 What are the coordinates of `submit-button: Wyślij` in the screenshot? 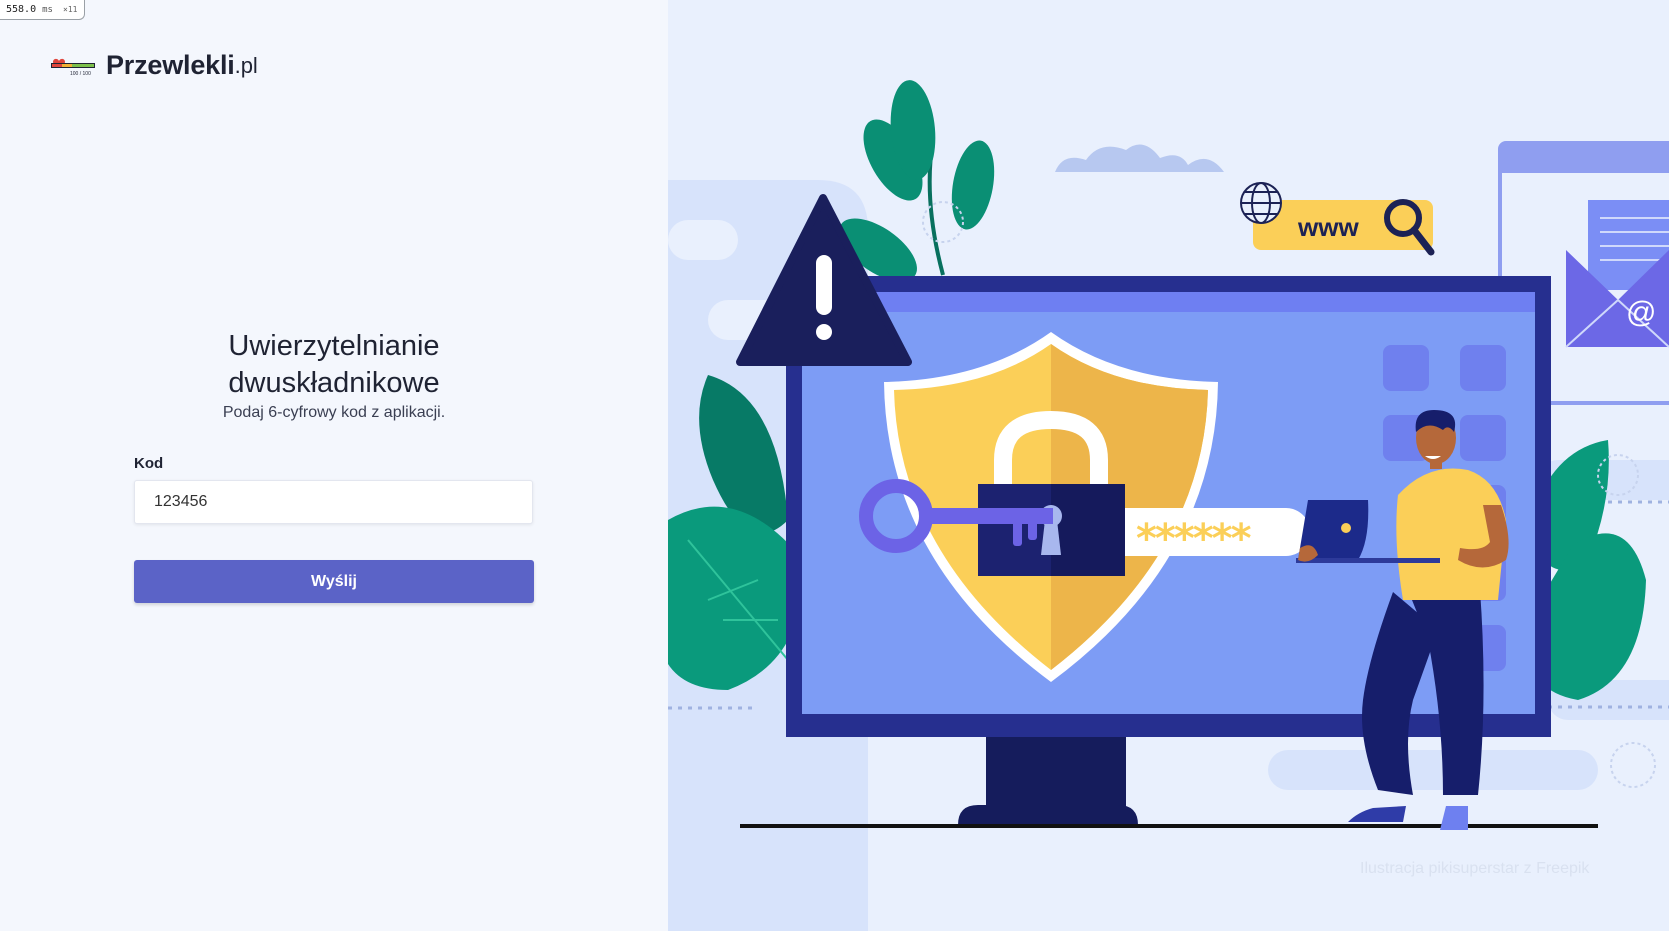 It's located at (334, 581).